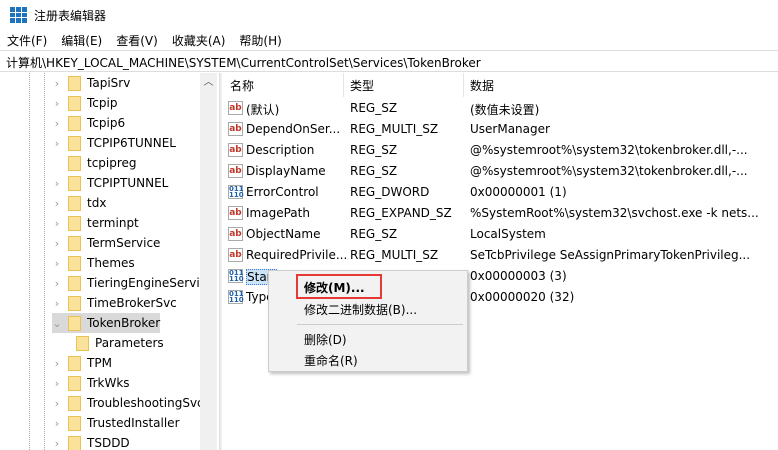  I want to click on tree-node: tcpipreg, so click(94, 163).